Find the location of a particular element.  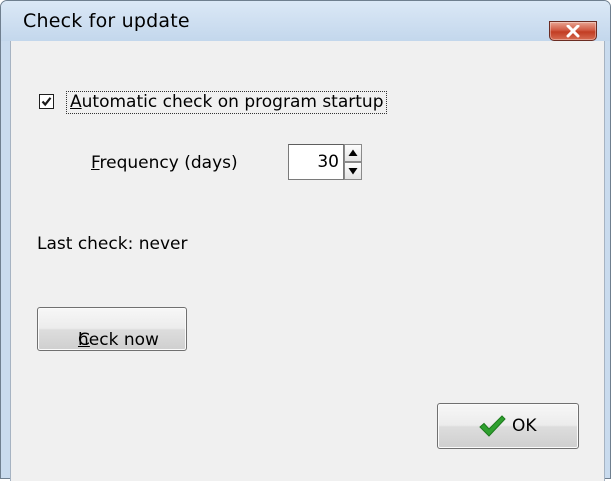

checkmark-icon is located at coordinates (46, 102).